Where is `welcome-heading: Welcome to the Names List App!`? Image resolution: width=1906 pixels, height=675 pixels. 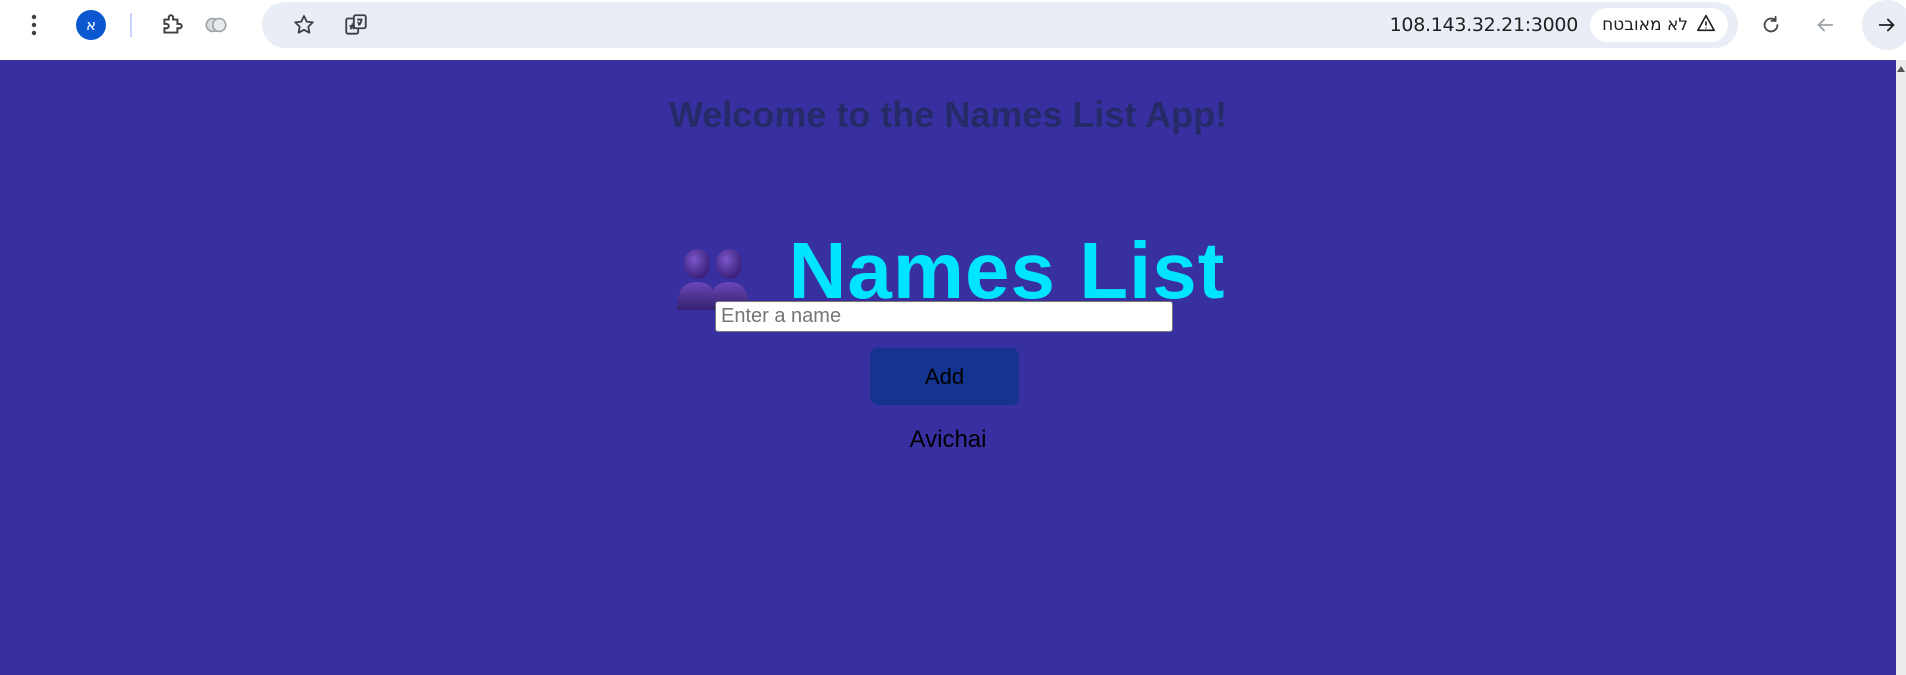
welcome-heading: Welcome to the Names List App! is located at coordinates (948, 114).